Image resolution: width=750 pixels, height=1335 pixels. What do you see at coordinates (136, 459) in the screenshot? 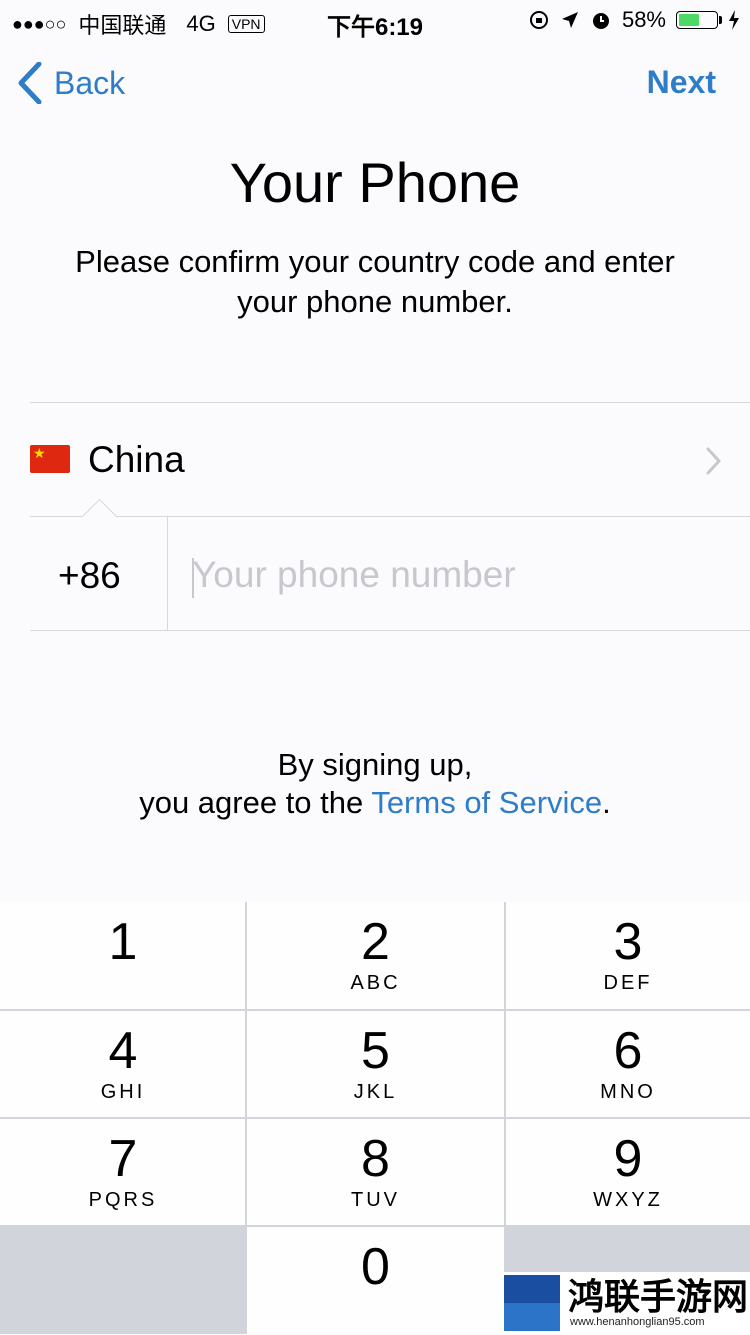
I see `country-name: China` at bounding box center [136, 459].